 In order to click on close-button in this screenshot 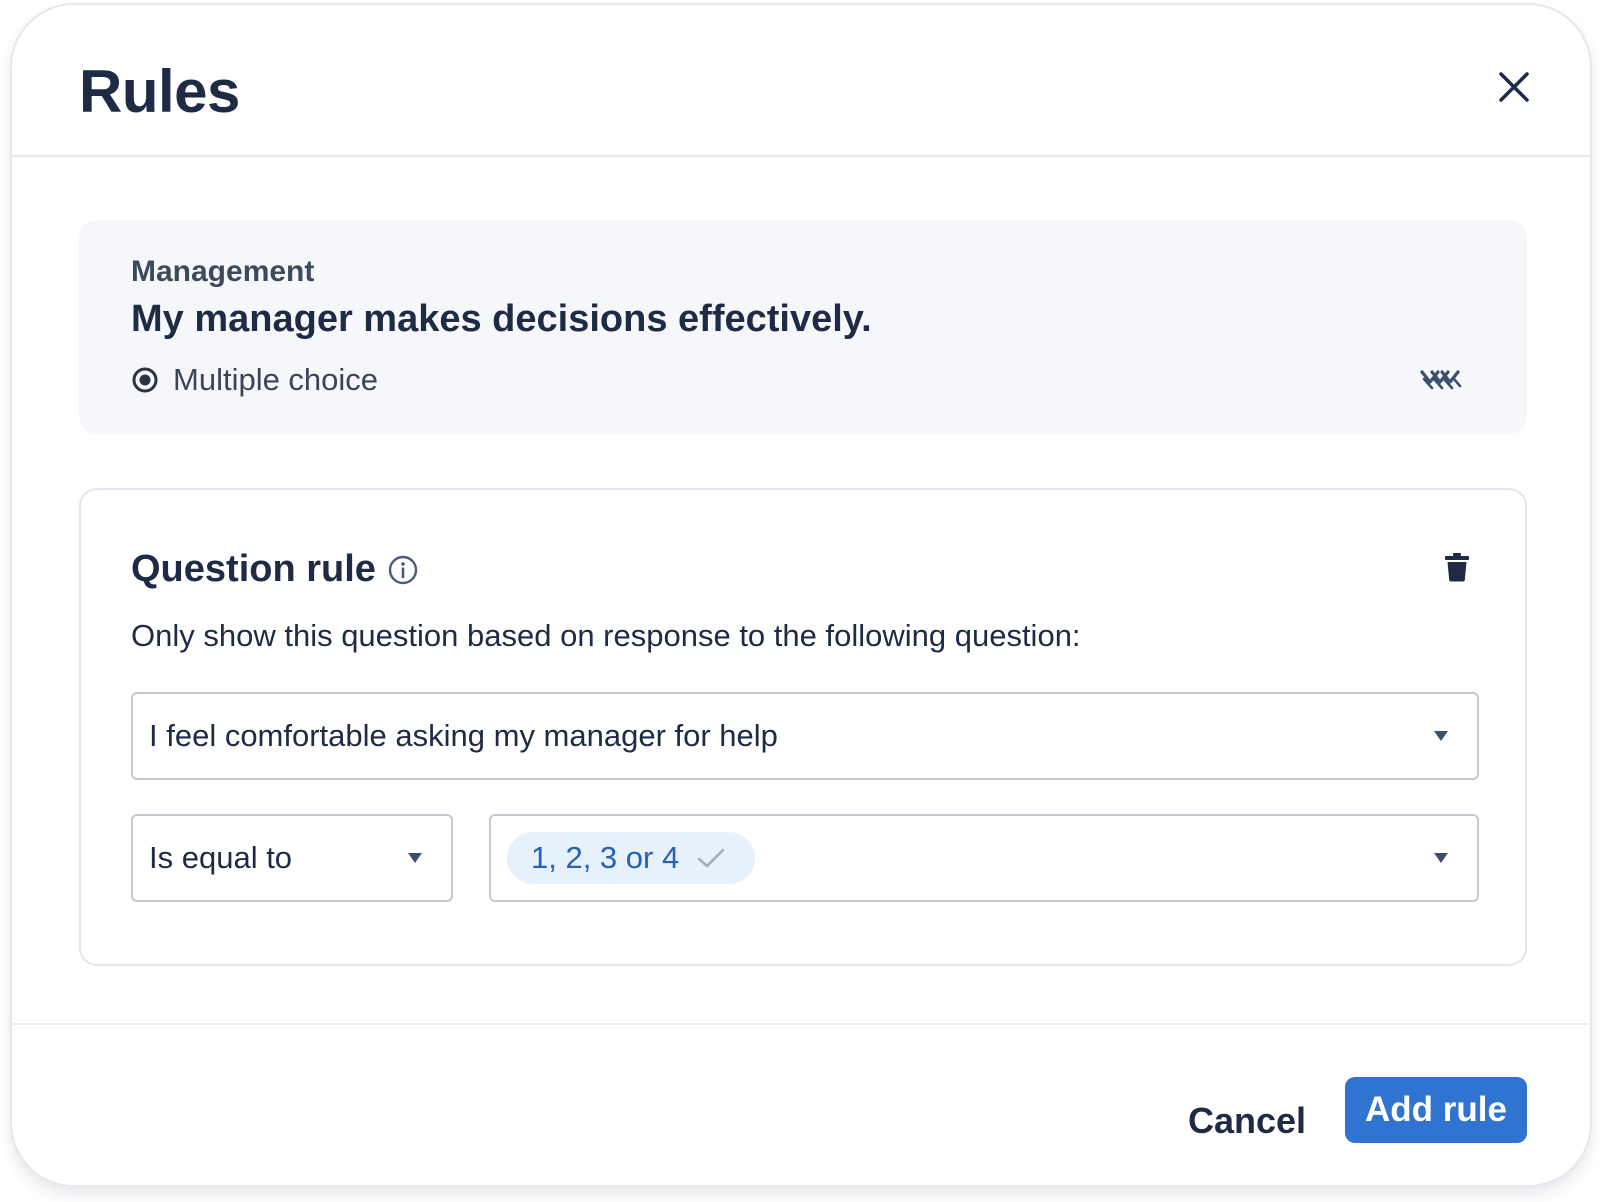, I will do `click(1514, 87)`.